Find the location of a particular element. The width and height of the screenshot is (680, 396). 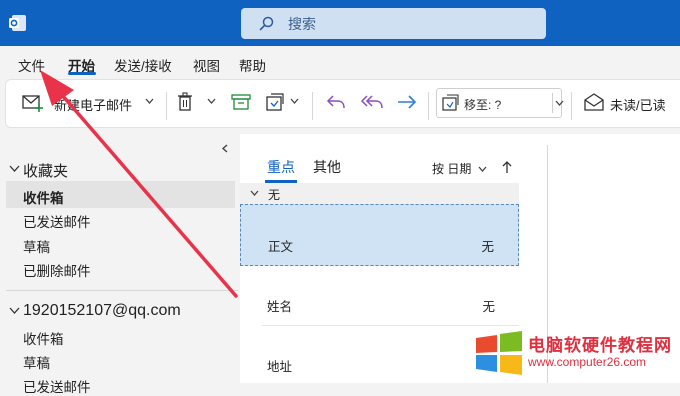

reply-icon is located at coordinates (336, 102).